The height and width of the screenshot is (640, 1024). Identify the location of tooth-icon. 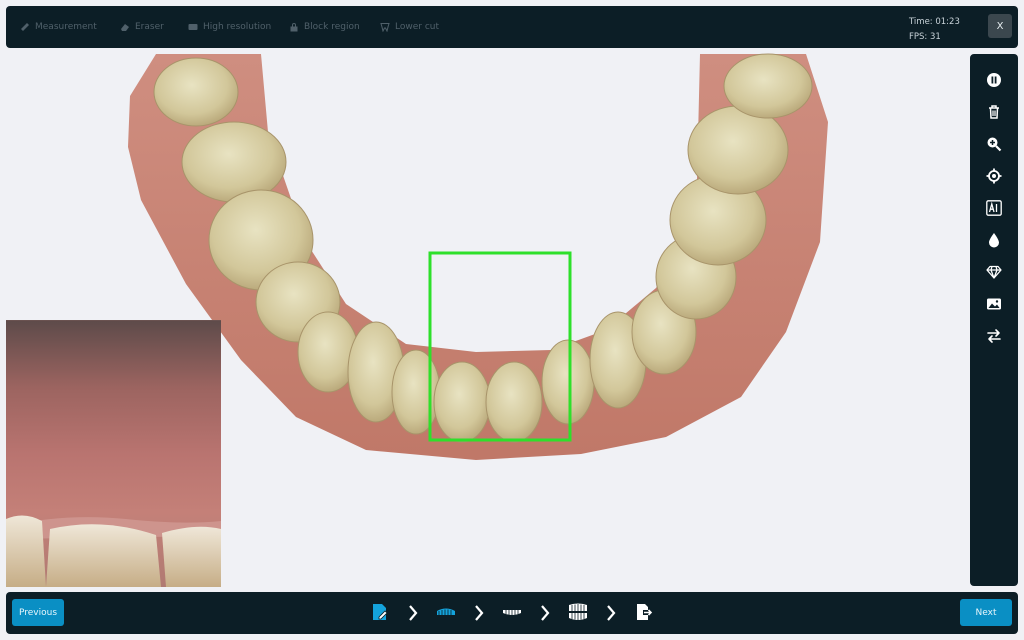
(385, 27).